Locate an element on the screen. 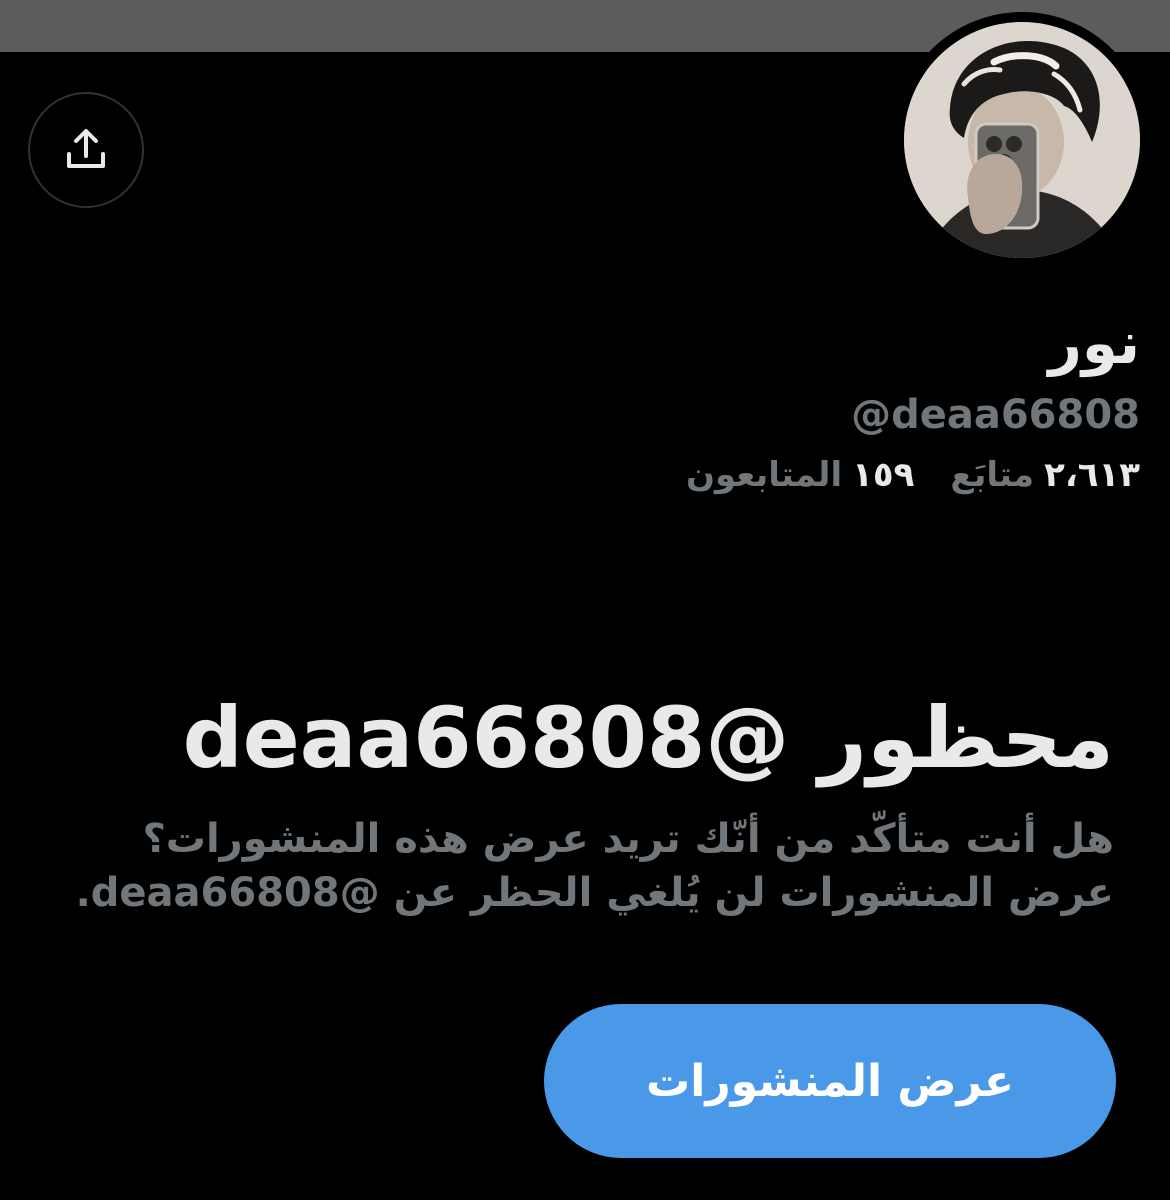 This screenshot has width=1170, height=1200. avatar-photo is located at coordinates (1022, 140).